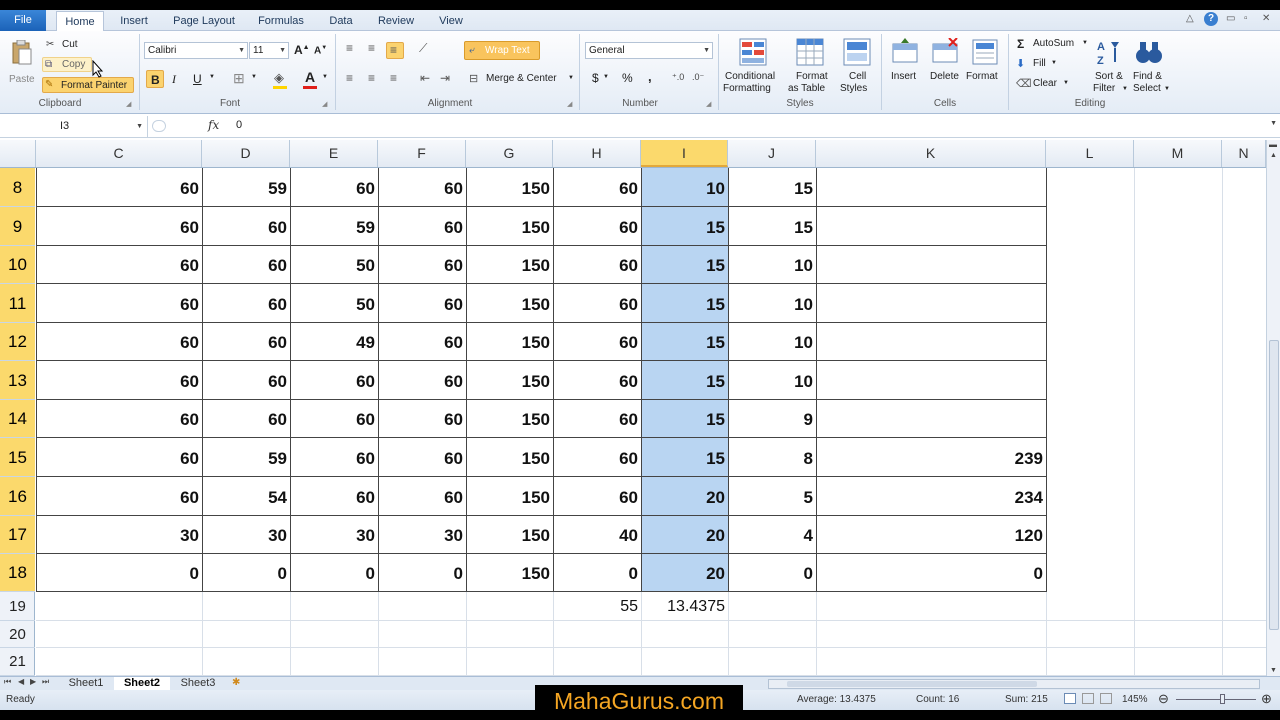 The width and height of the screenshot is (1280, 720). I want to click on cell-c9: 60, so click(119, 226).